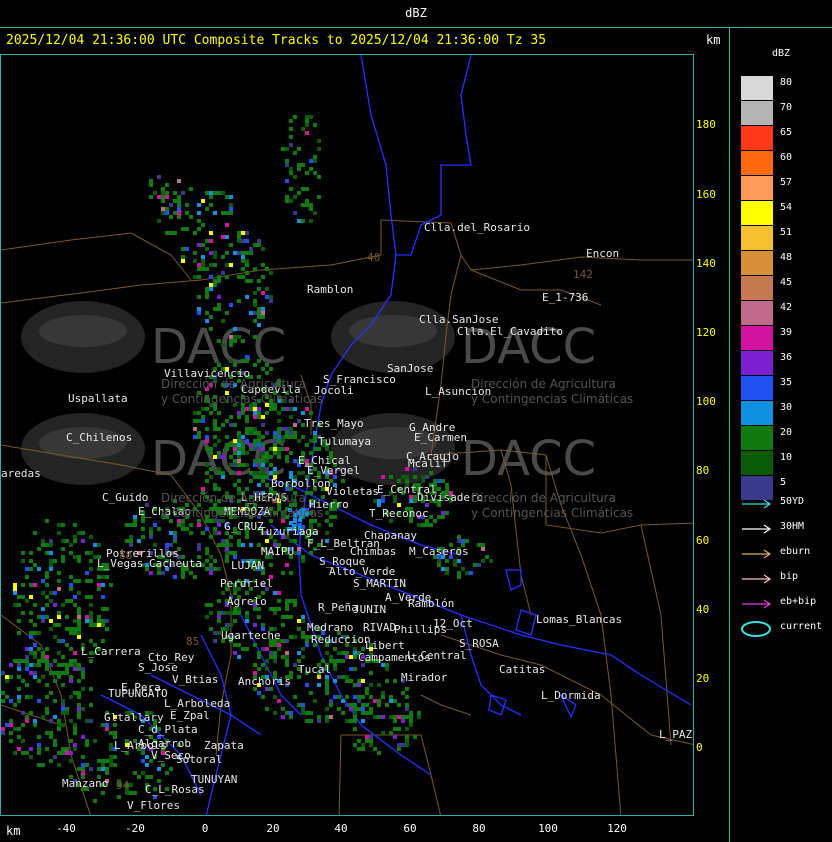  I want to click on track-legend-item: eburn, so click(786, 554).